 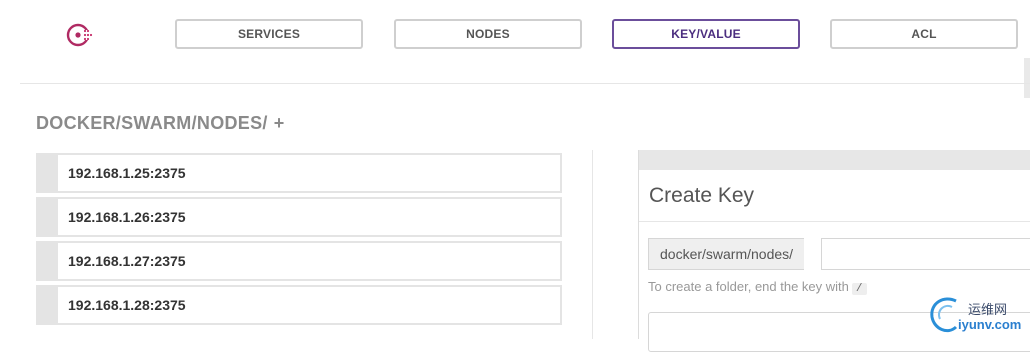 I want to click on nav-acl-button: ACL, so click(x=924, y=34).